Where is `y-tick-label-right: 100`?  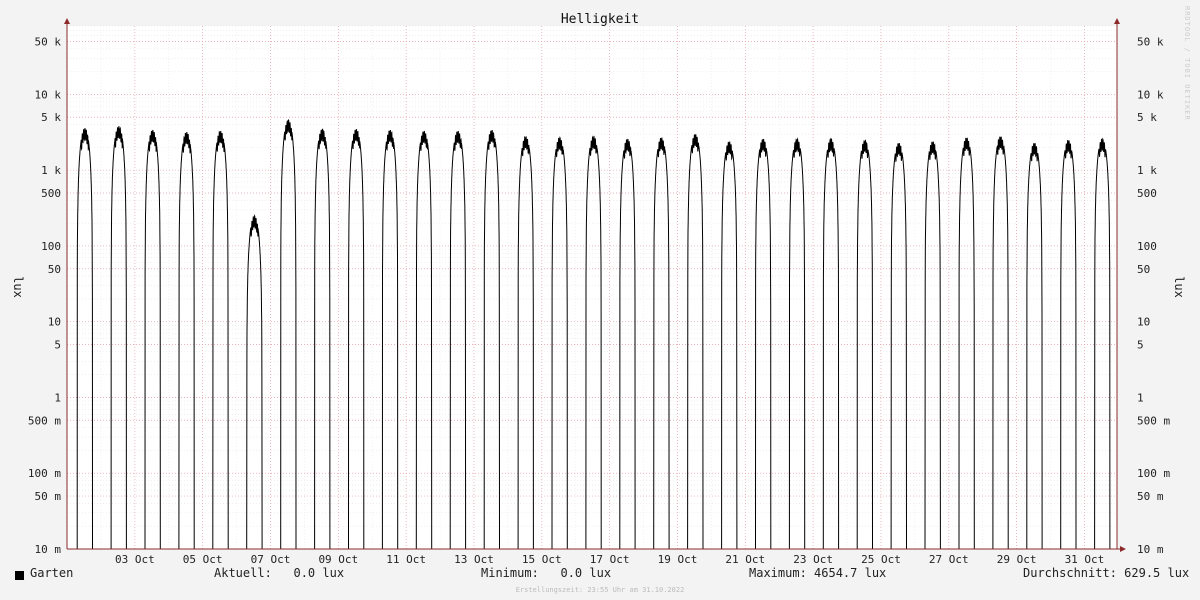 y-tick-label-right: 100 is located at coordinates (1147, 246).